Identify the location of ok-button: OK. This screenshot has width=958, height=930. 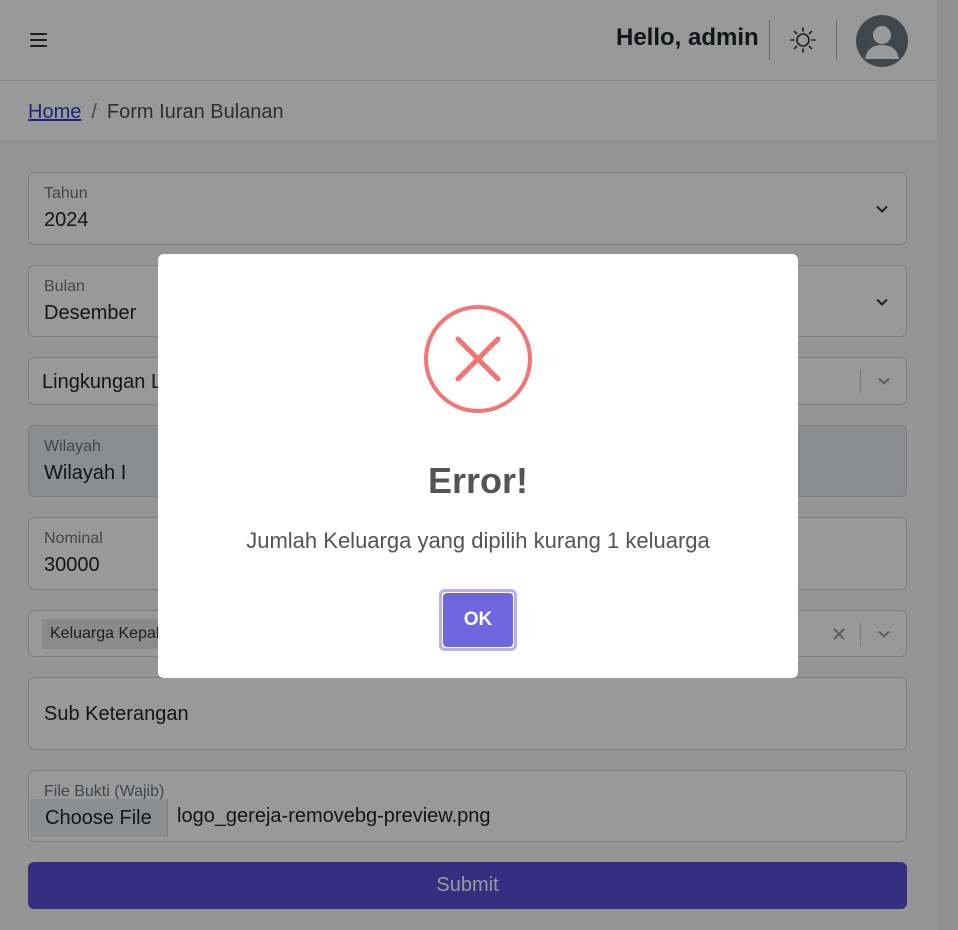
(478, 620).